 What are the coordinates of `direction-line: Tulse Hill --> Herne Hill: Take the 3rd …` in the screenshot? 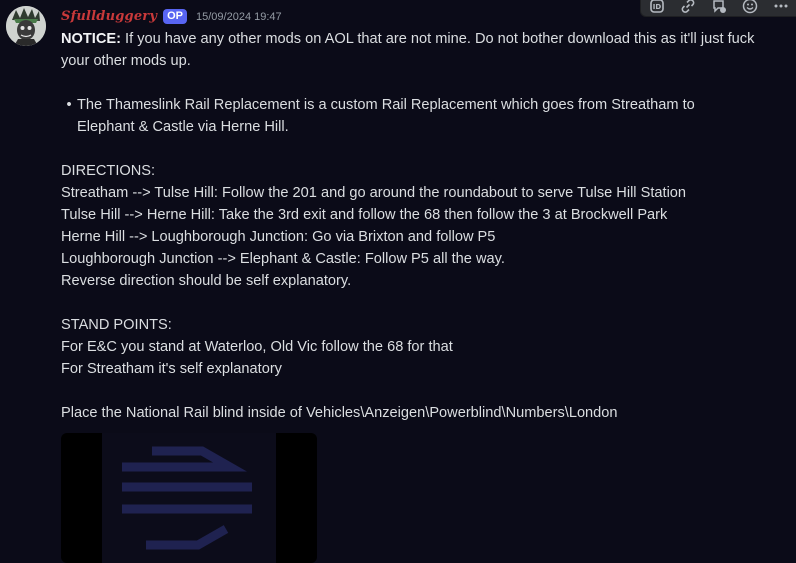 It's located at (364, 215).